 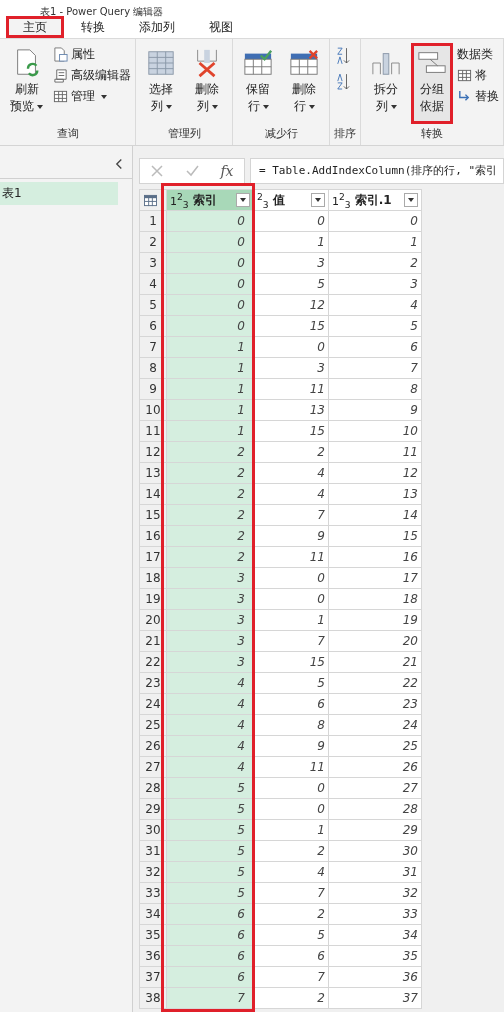 I want to click on ribbon-tab: 转换, so click(x=93, y=27).